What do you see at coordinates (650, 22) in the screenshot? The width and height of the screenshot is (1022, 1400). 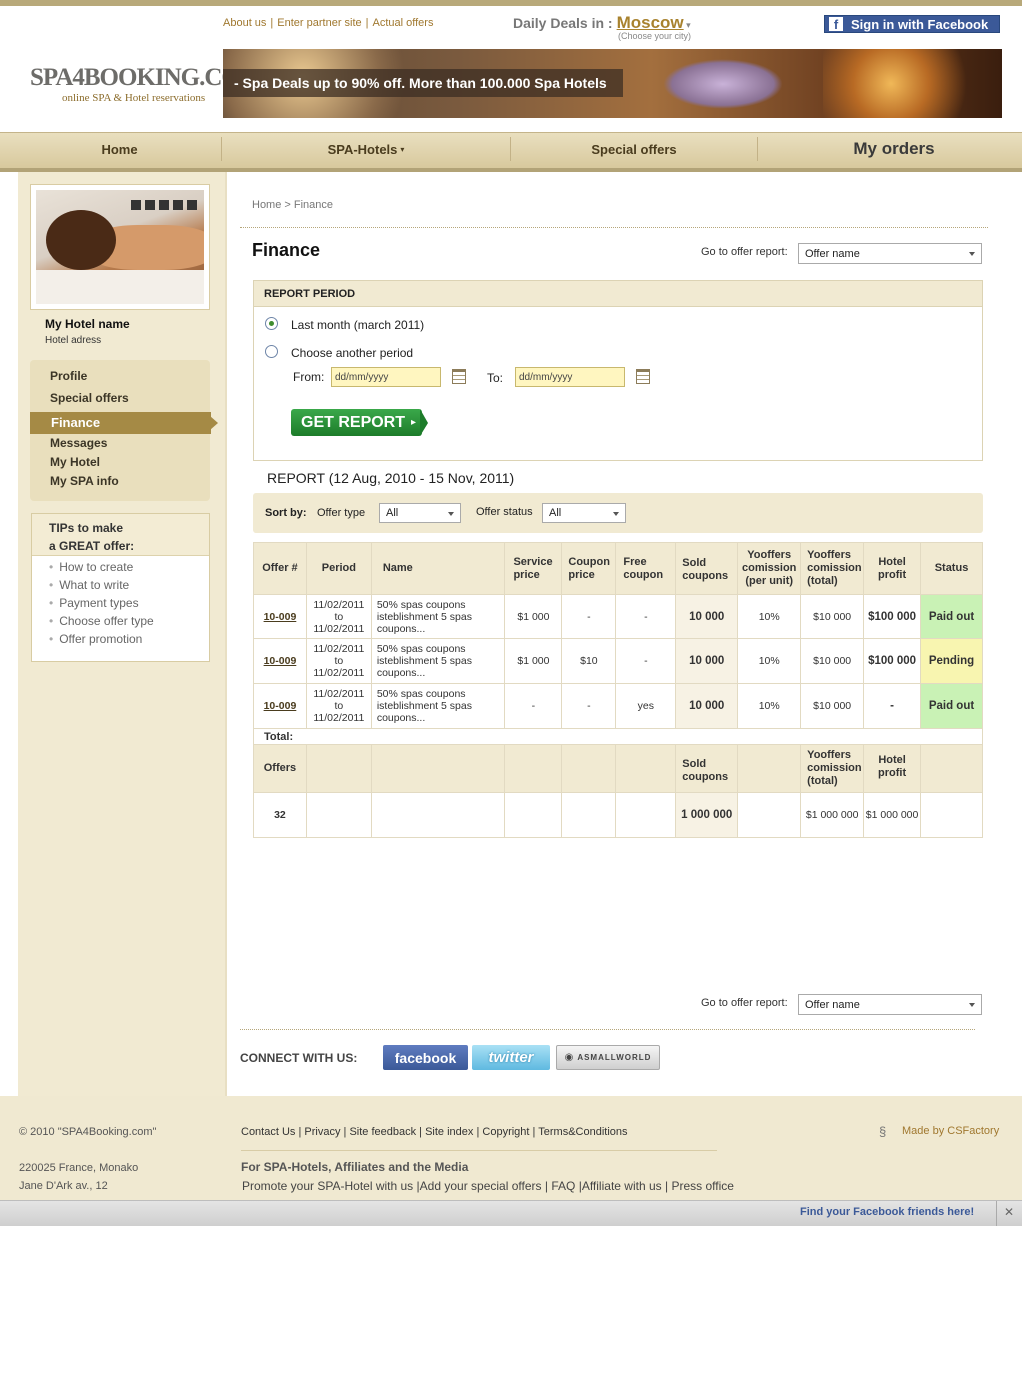 I see `city-selector: Moscow` at bounding box center [650, 22].